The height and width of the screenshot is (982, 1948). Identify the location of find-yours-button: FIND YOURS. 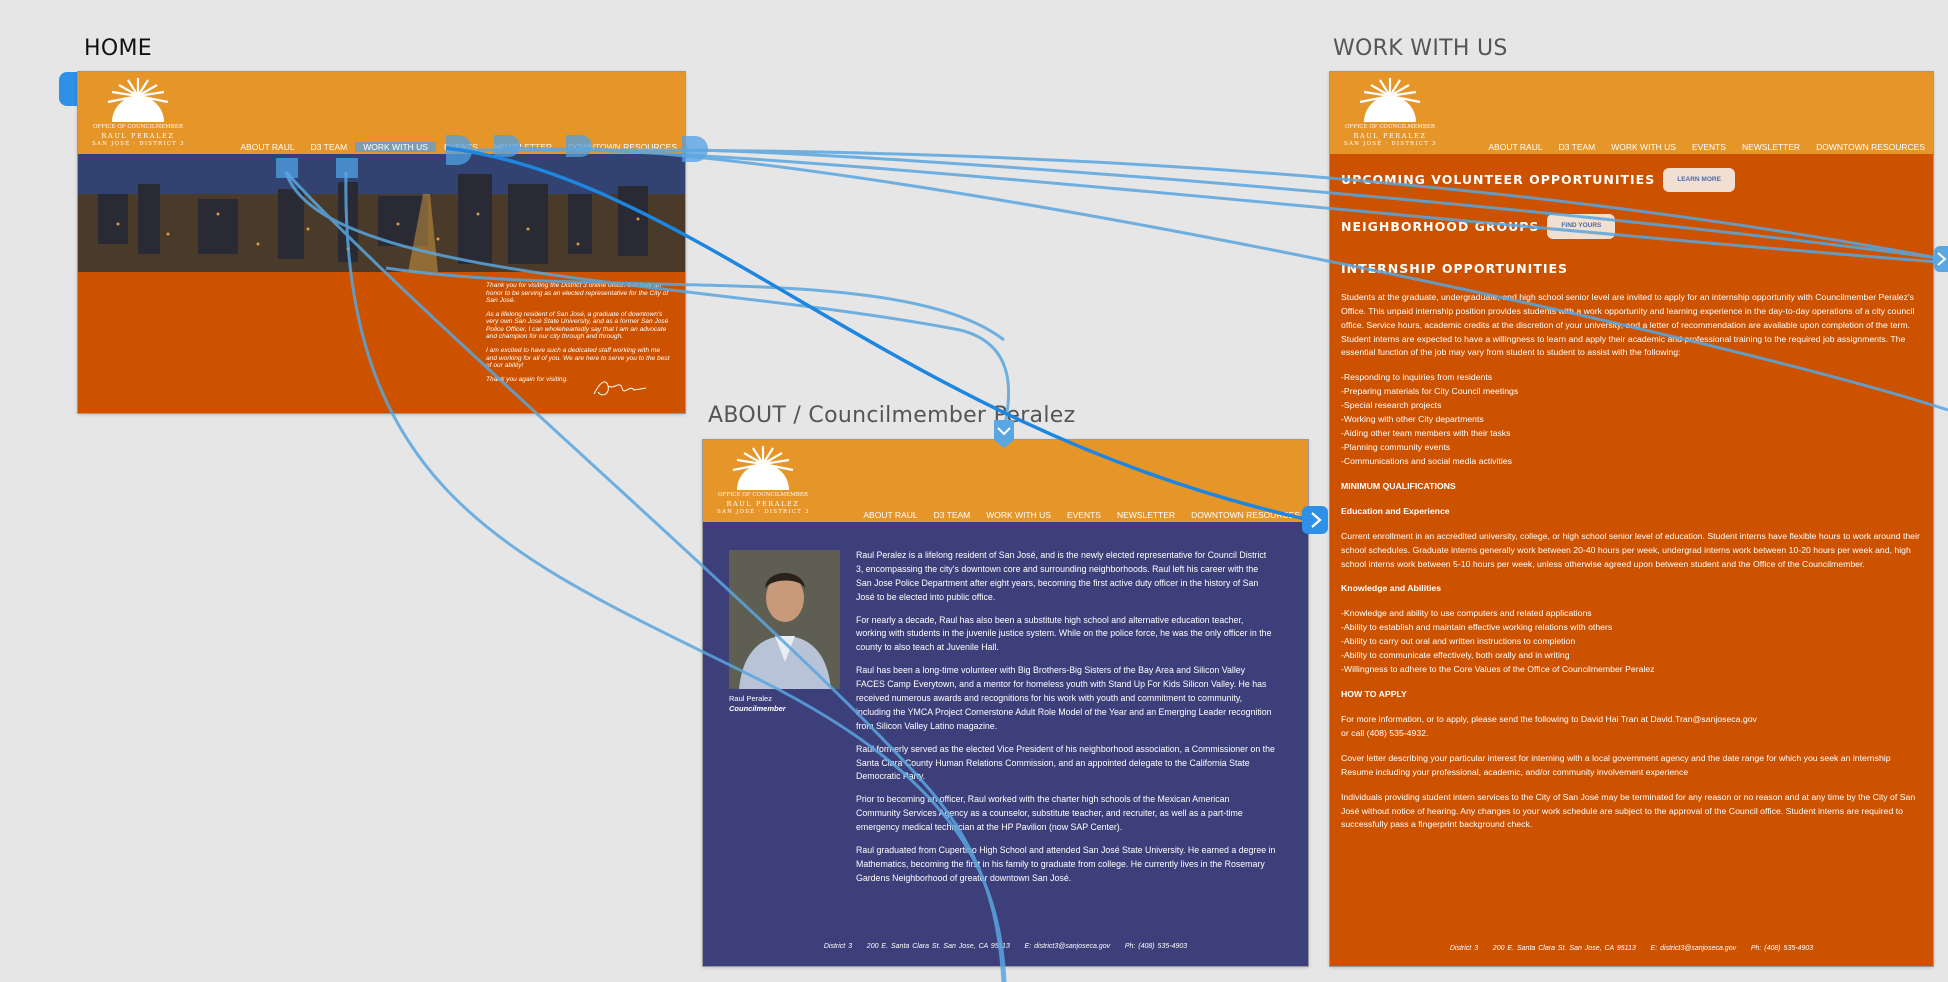
(1581, 226).